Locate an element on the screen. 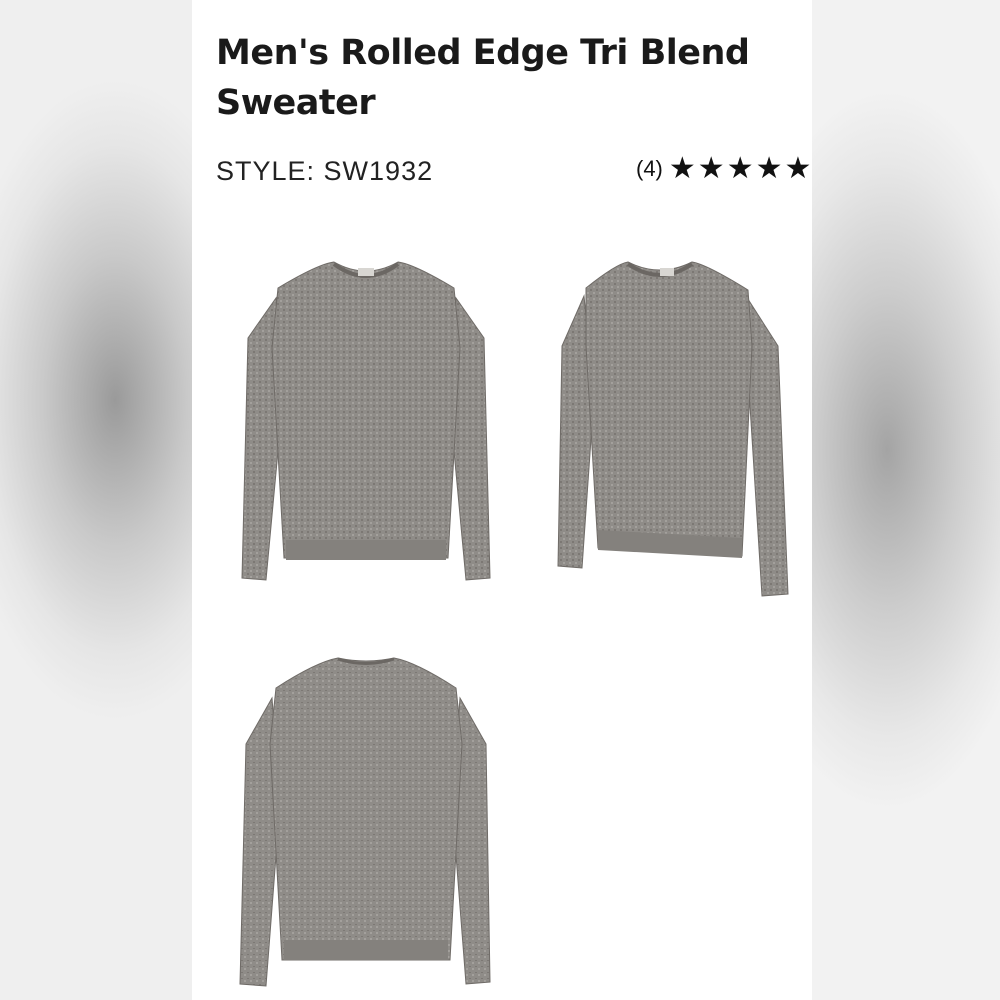 The image size is (1000, 1000). sweater-side-icon is located at coordinates (673, 429).